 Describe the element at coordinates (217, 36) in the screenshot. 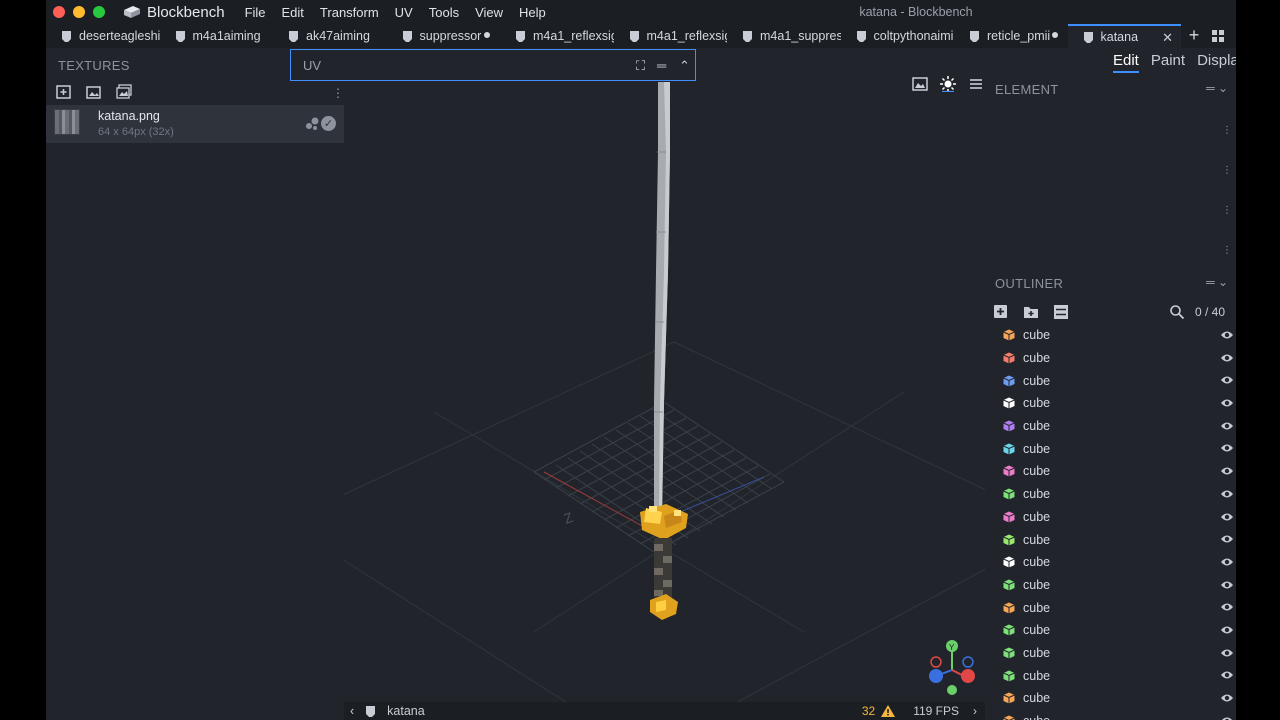

I see `project-tab: m4a1aiming` at that location.